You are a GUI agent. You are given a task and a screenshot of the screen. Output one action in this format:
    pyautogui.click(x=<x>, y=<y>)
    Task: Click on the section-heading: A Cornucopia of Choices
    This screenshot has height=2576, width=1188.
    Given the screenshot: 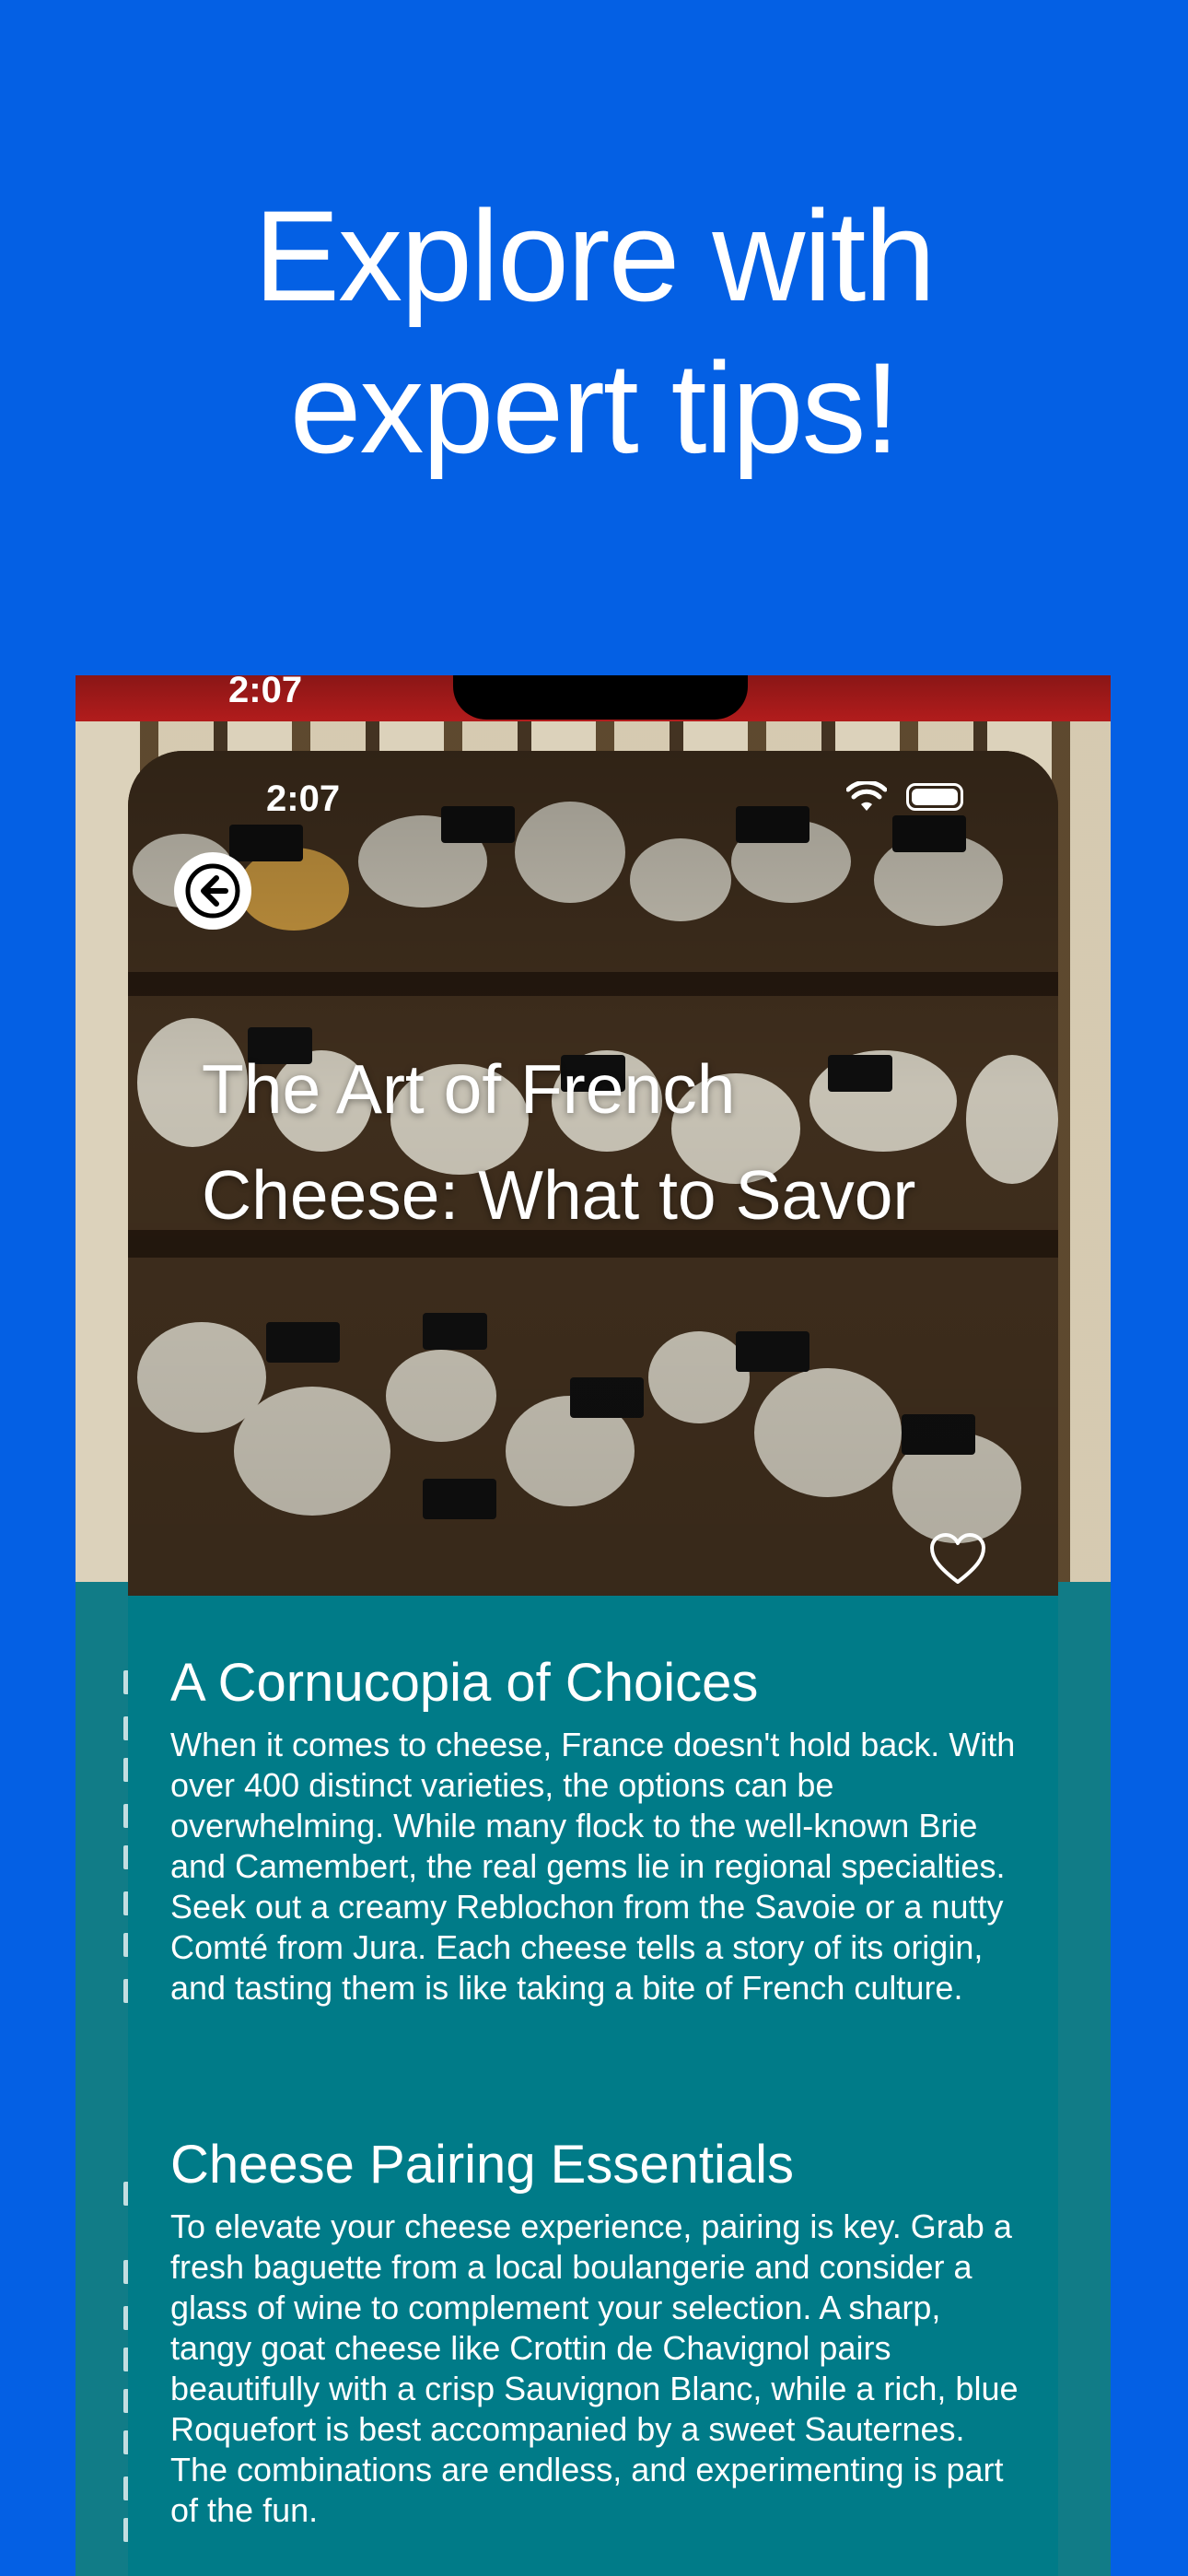 What is the action you would take?
    pyautogui.click(x=464, y=1683)
    